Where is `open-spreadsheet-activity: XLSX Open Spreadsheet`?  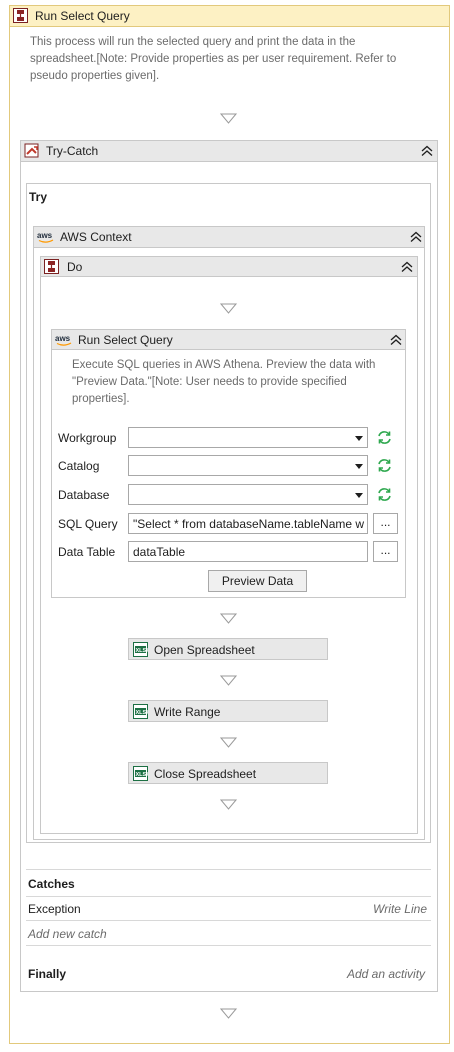
open-spreadsheet-activity: XLSX Open Spreadsheet is located at coordinates (228, 649).